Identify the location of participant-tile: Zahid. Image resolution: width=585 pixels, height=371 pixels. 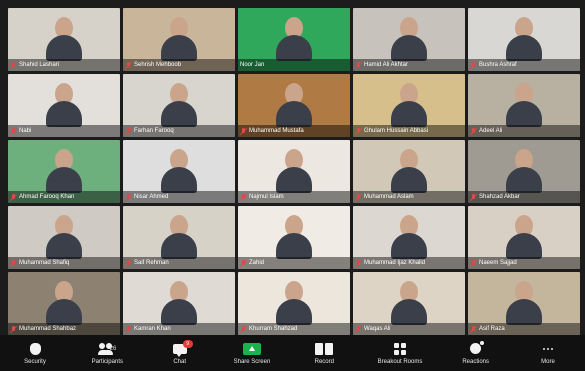
(294, 237).